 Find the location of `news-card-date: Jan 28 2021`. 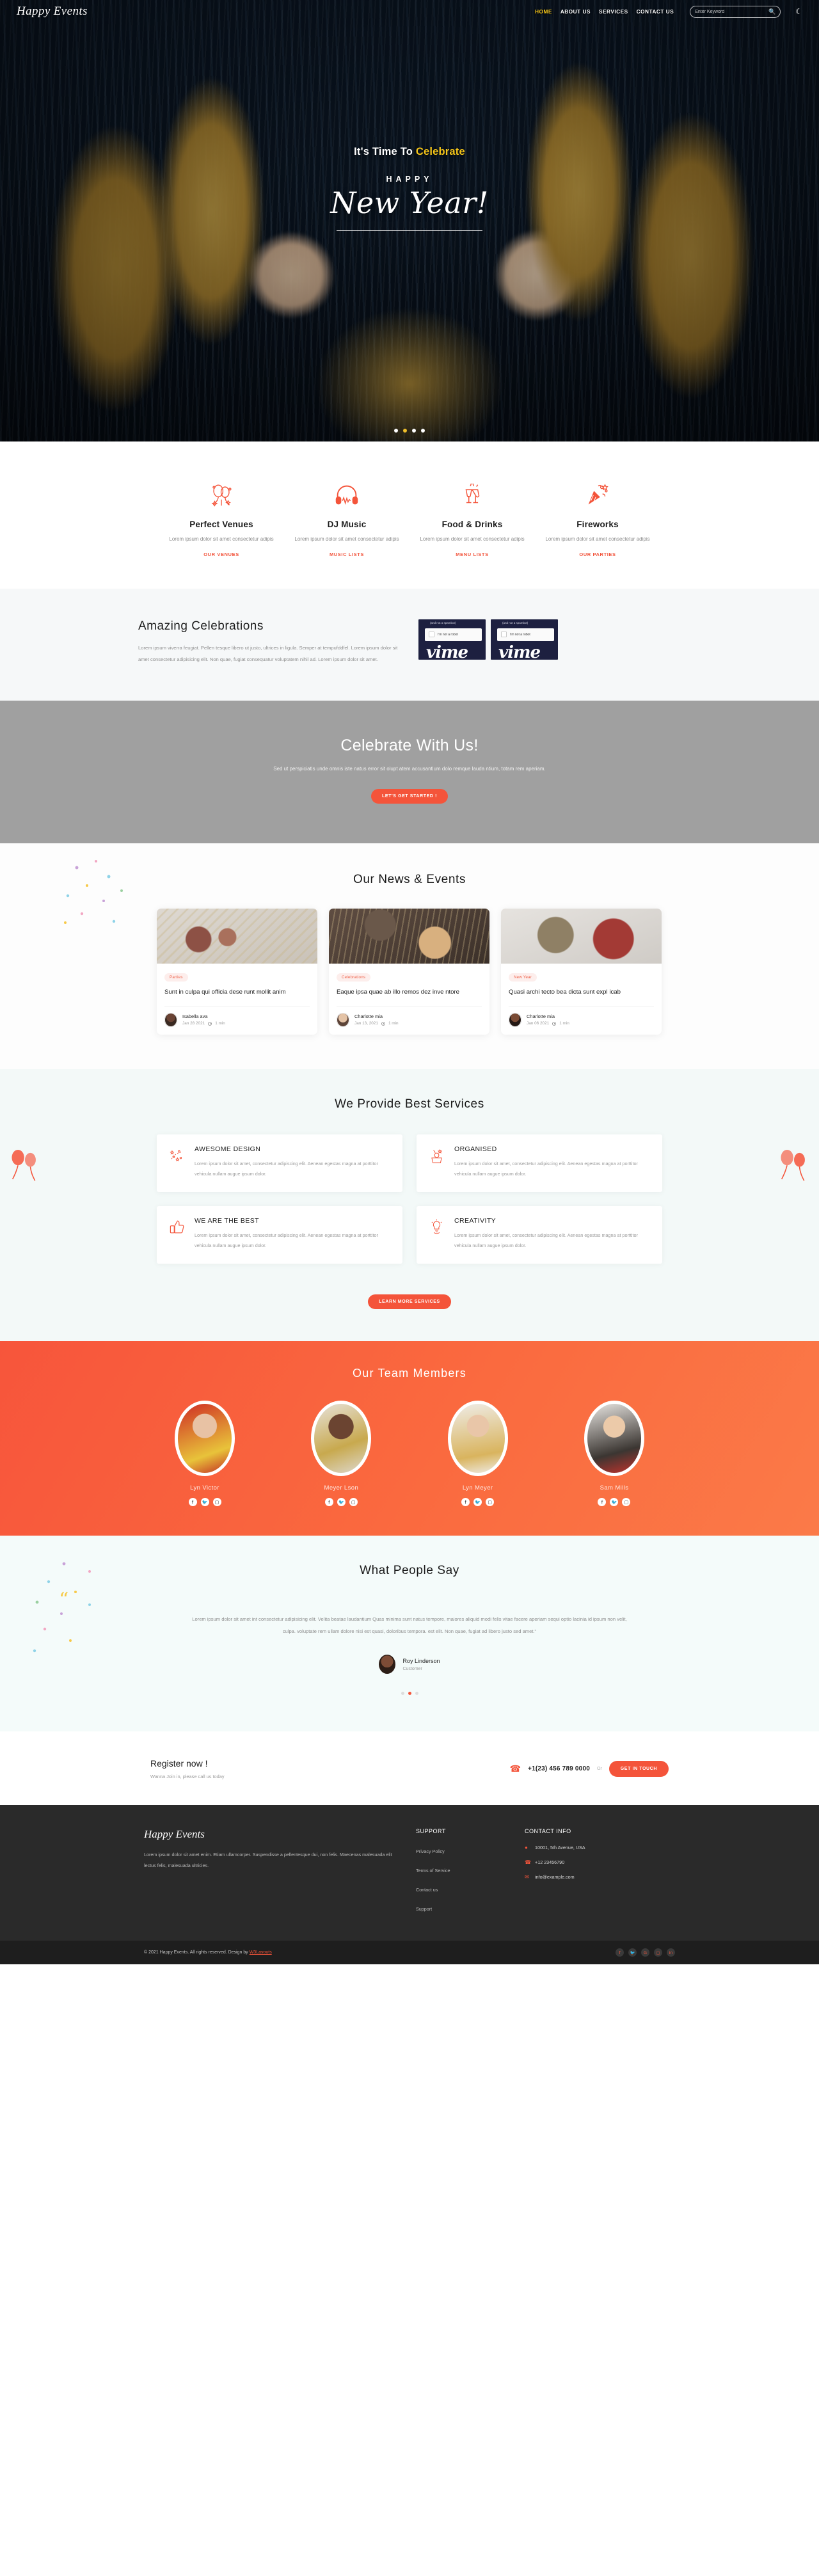

news-card-date: Jan 28 2021 is located at coordinates (194, 1024).